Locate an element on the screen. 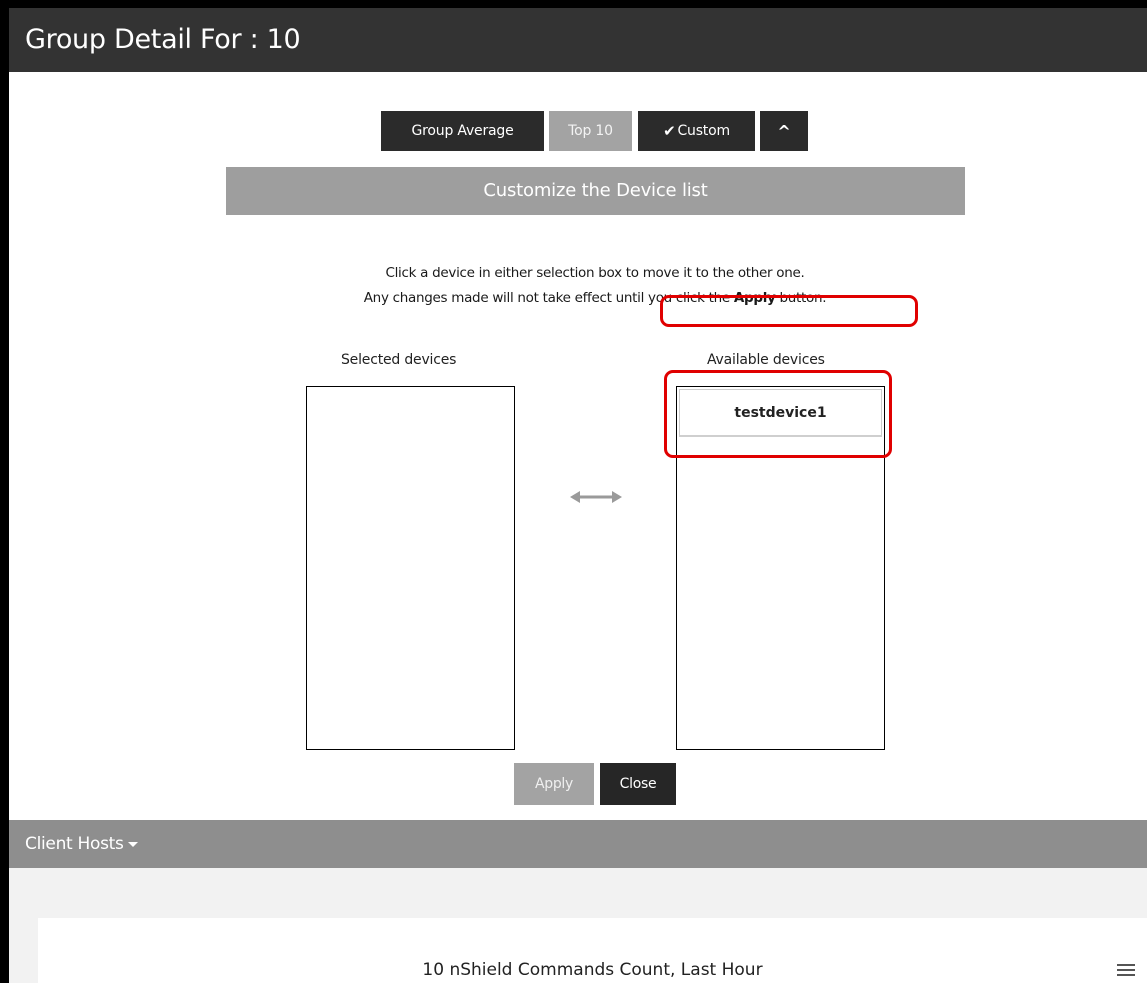 The width and height of the screenshot is (1147, 983). top10-button: Top 10 is located at coordinates (590, 131).